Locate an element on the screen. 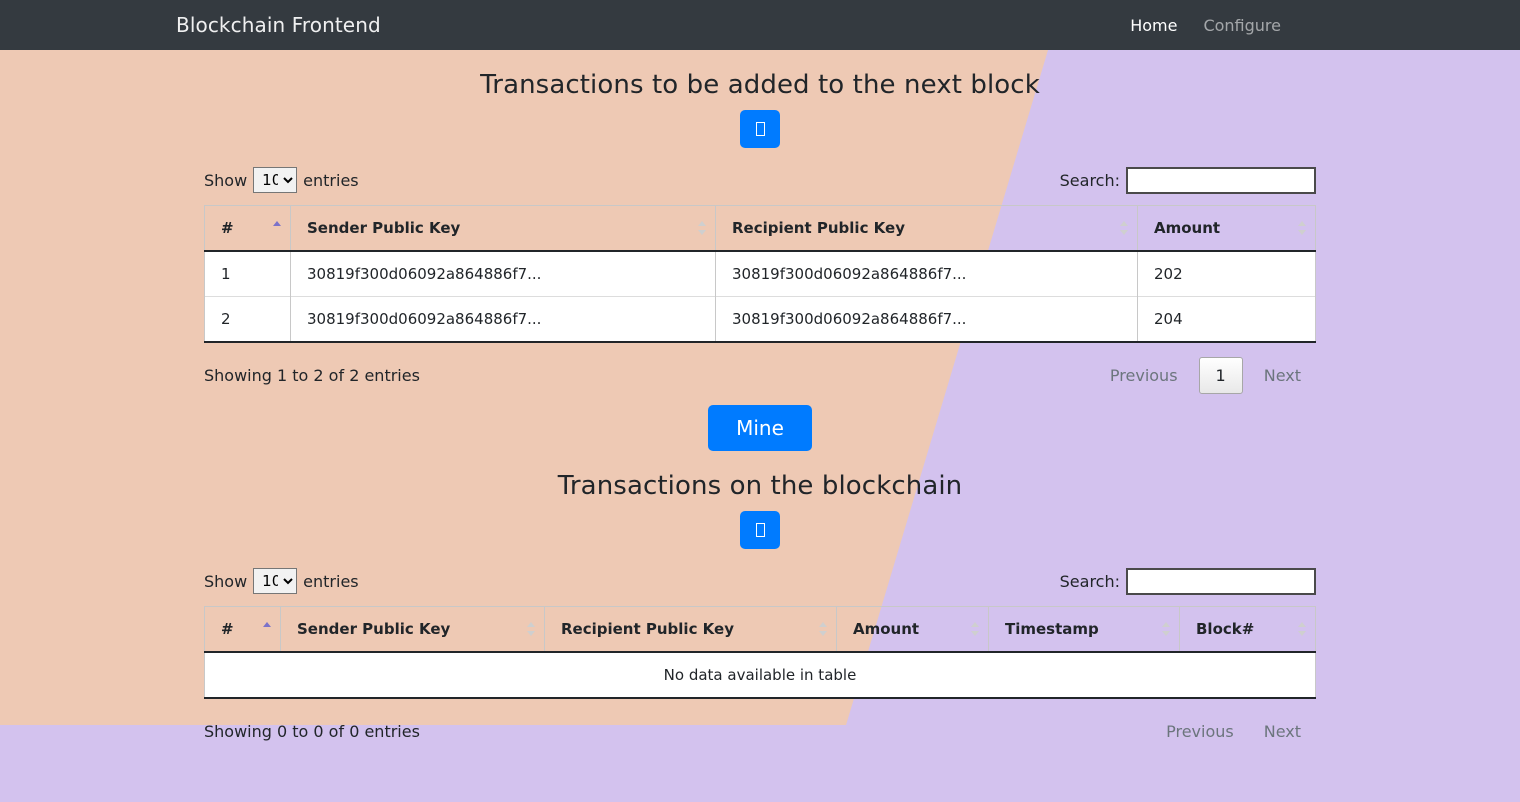 Image resolution: width=1520 pixels, height=802 pixels. pending-previous-button: Previous is located at coordinates (1144, 375).